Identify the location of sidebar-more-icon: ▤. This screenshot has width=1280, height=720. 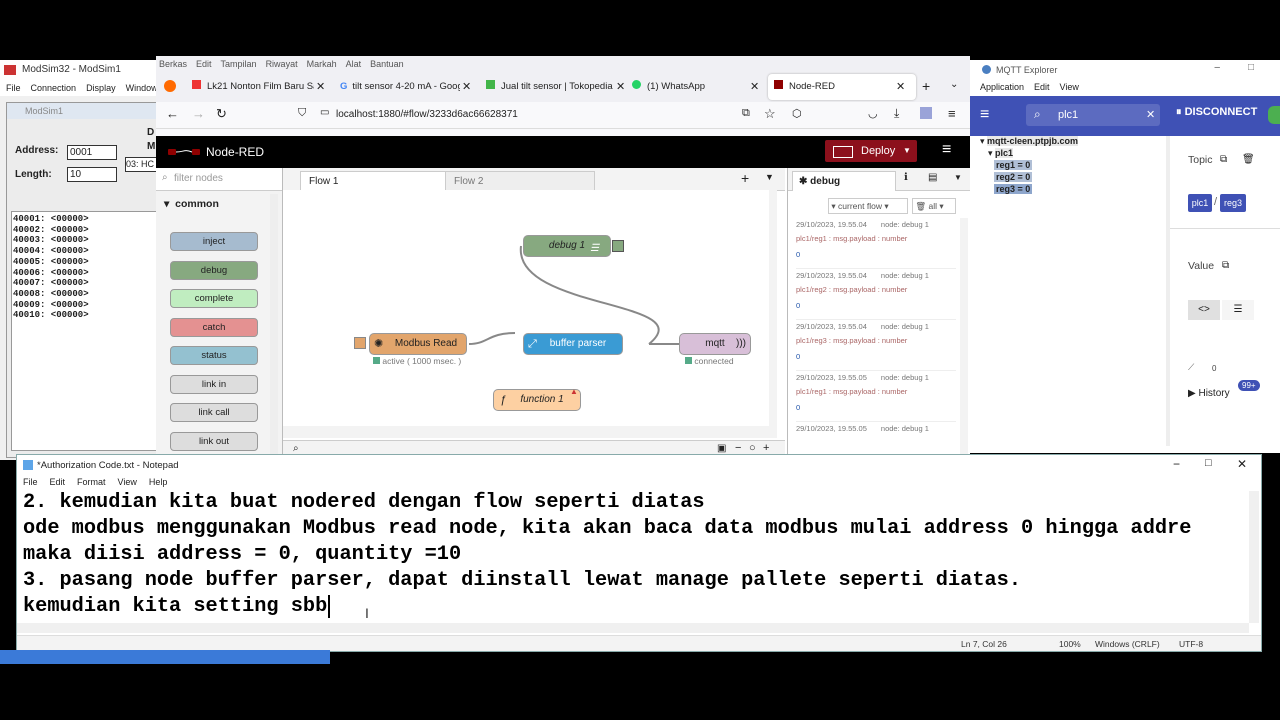
(932, 177).